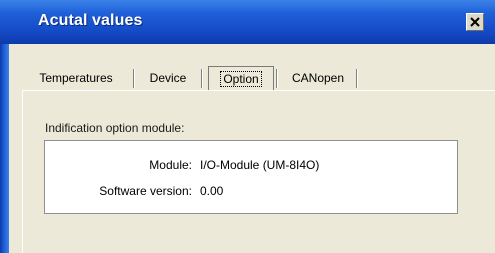  I want to click on tab-temperatures: Temperatures, so click(76, 78).